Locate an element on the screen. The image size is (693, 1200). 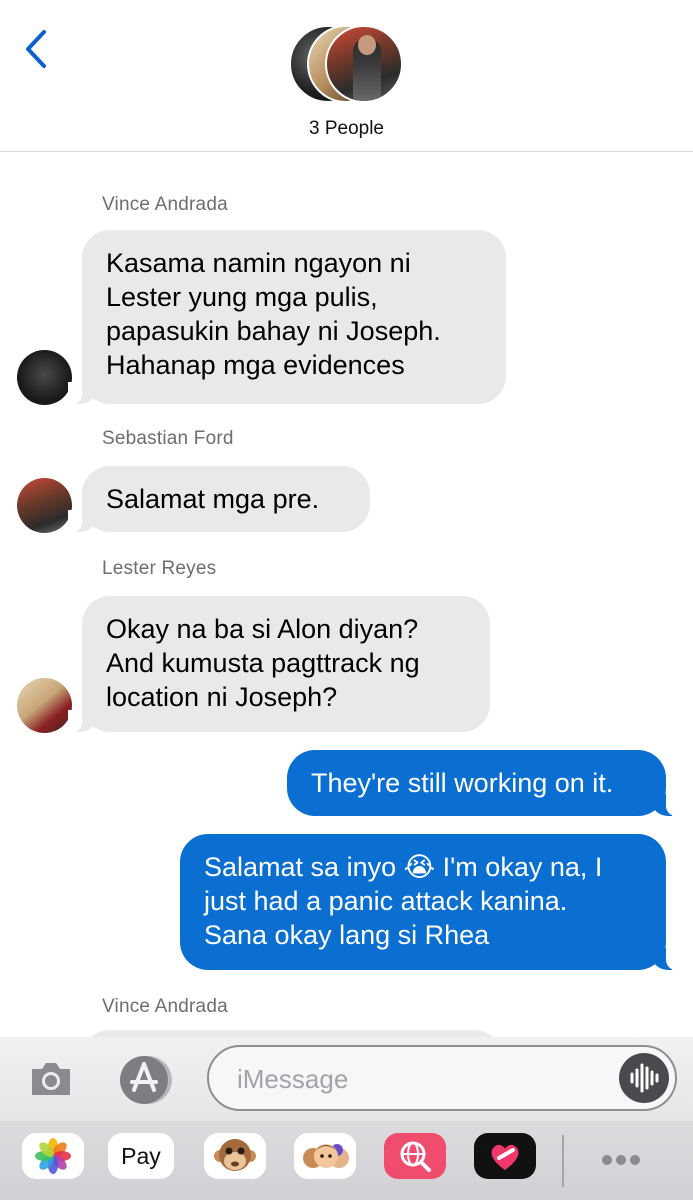
photos-icon is located at coordinates (53, 1156).